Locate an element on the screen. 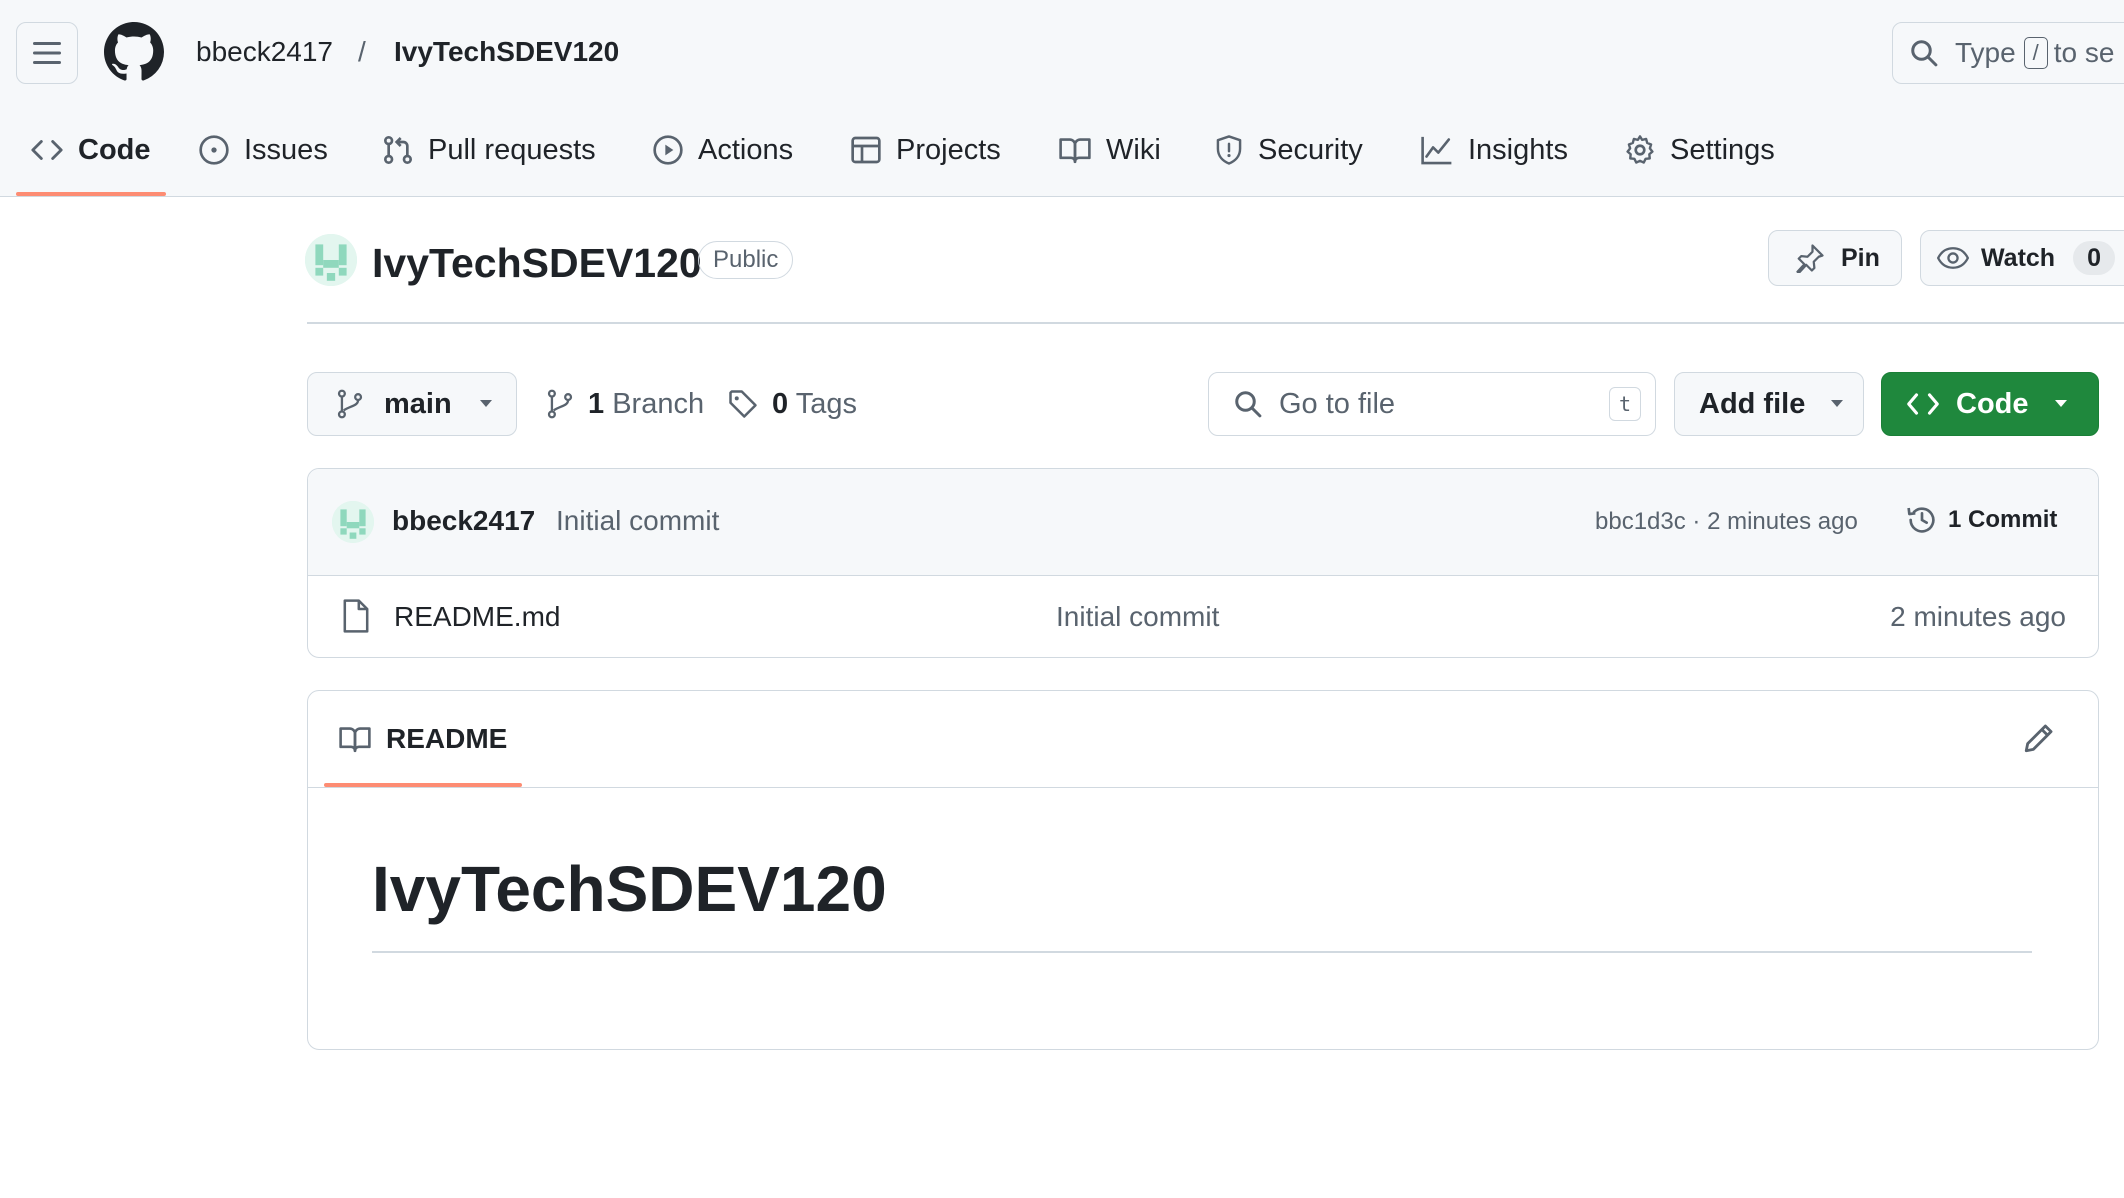 This screenshot has height=1198, width=2124. branches-link: 1 Branch is located at coordinates (625, 404).